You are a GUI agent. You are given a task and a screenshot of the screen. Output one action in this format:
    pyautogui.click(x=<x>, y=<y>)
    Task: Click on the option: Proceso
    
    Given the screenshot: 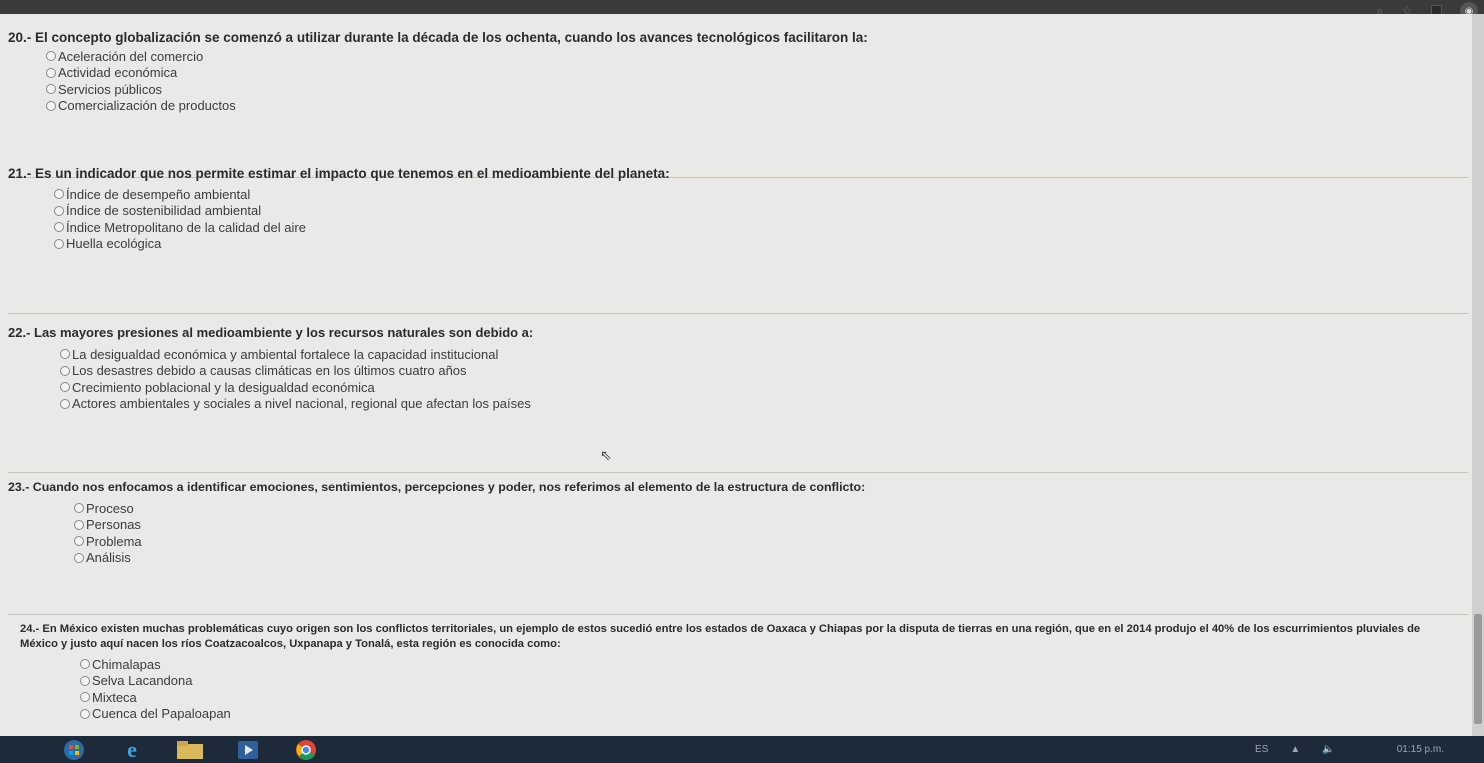 What is the action you would take?
    pyautogui.click(x=771, y=508)
    